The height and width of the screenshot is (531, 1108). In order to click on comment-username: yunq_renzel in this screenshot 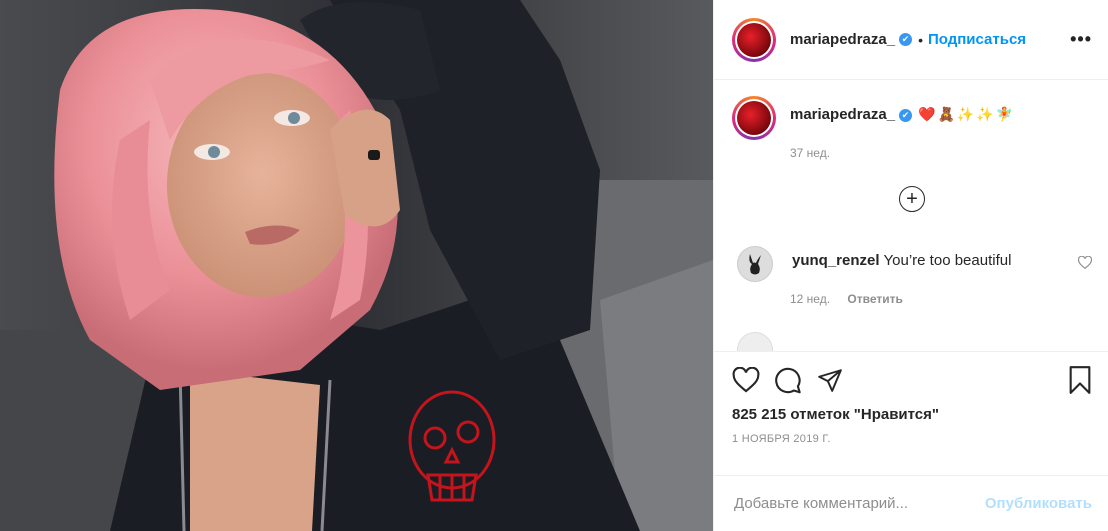, I will do `click(836, 260)`.